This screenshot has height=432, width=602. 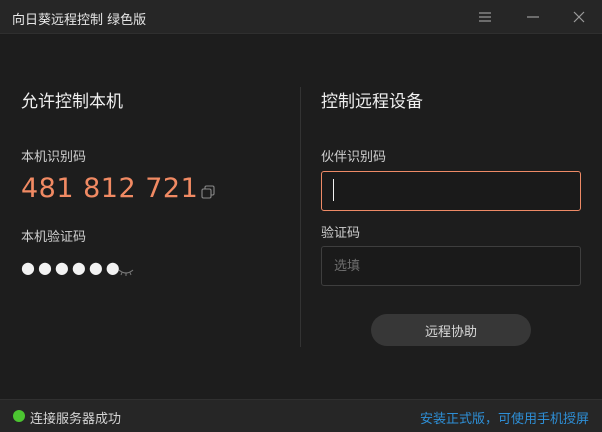 What do you see at coordinates (504, 417) in the screenshot?
I see `install-full-version-link: 安装正式版，可使用手机授屏` at bounding box center [504, 417].